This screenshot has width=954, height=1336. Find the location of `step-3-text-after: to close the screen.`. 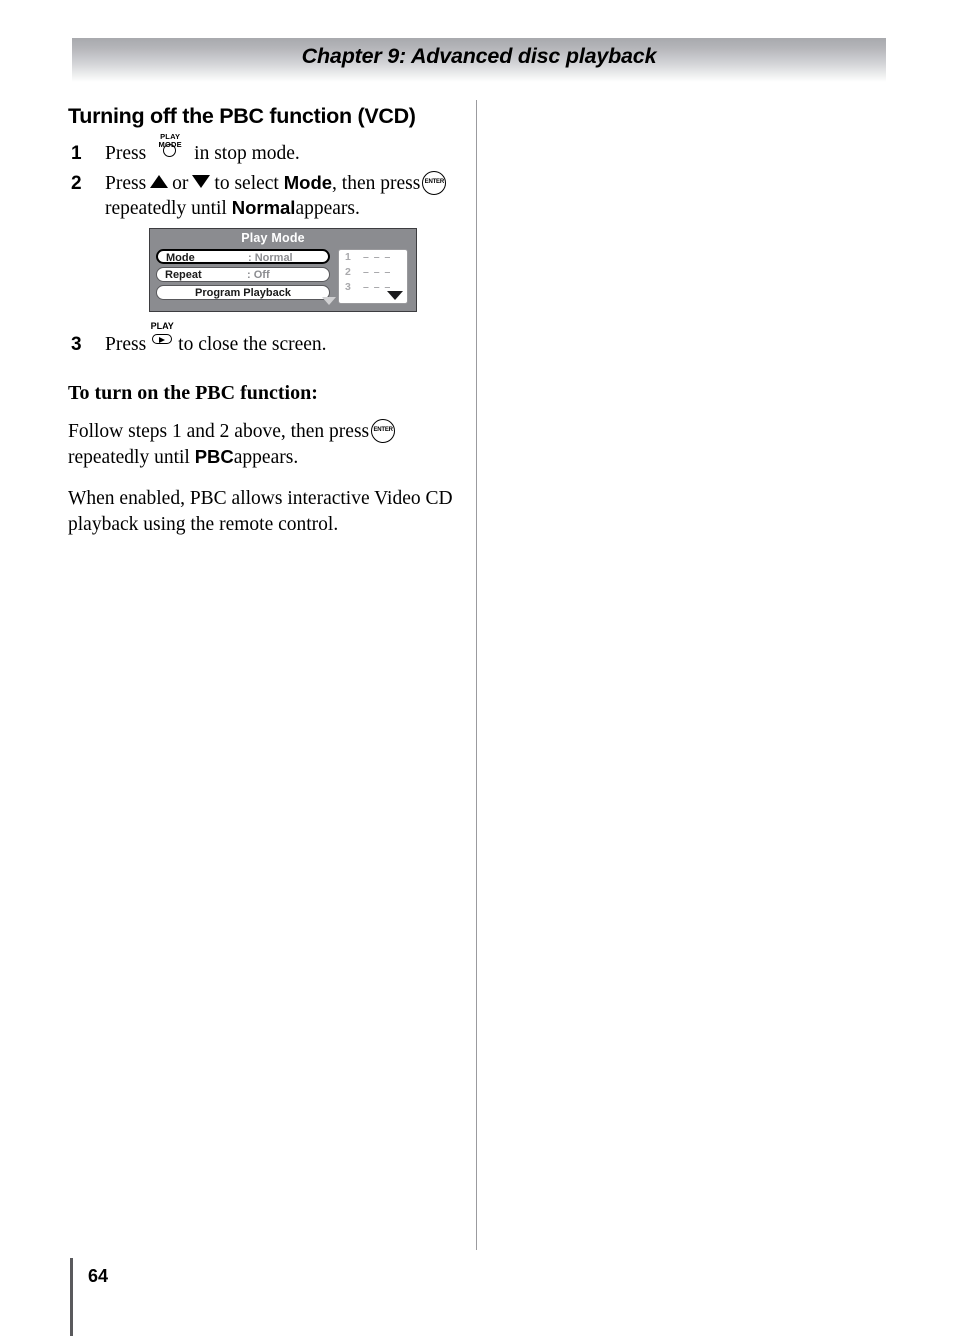

step-3-text-after: to close the screen. is located at coordinates (252, 345).